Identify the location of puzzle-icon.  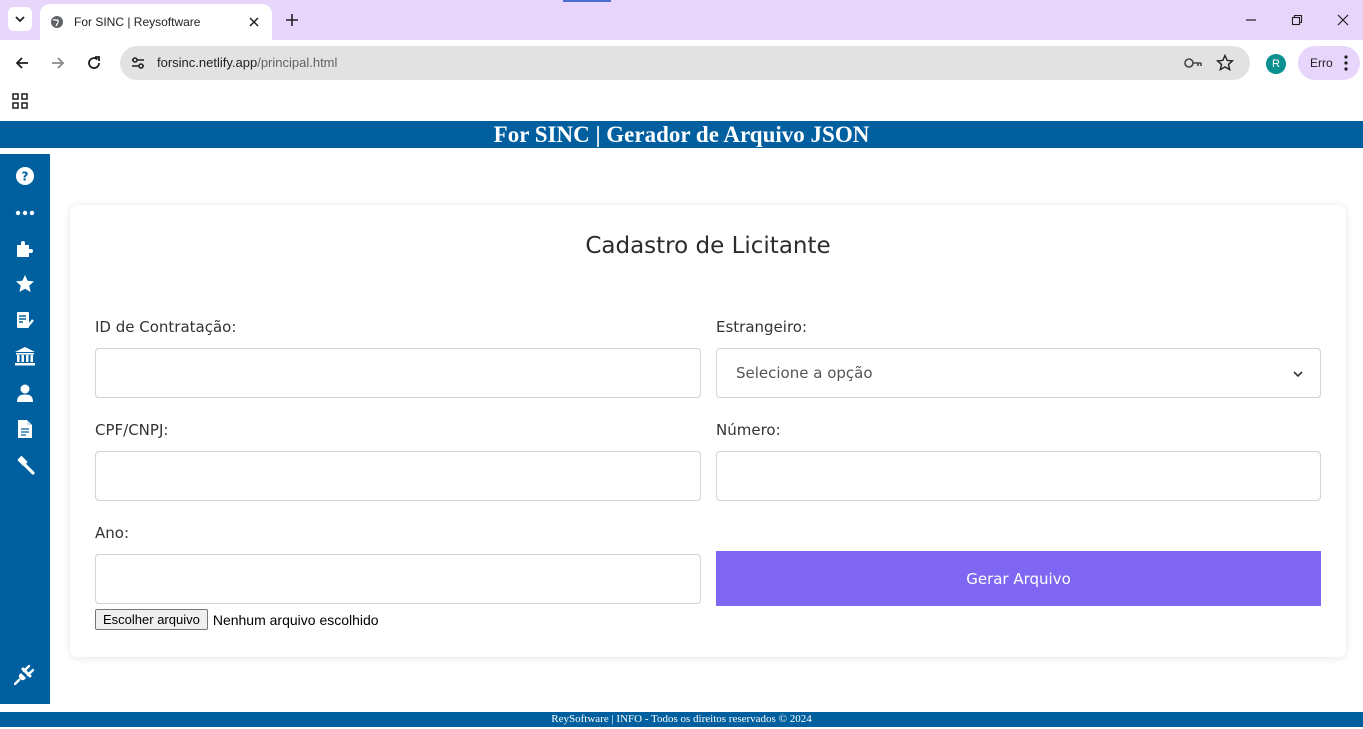
(25, 249).